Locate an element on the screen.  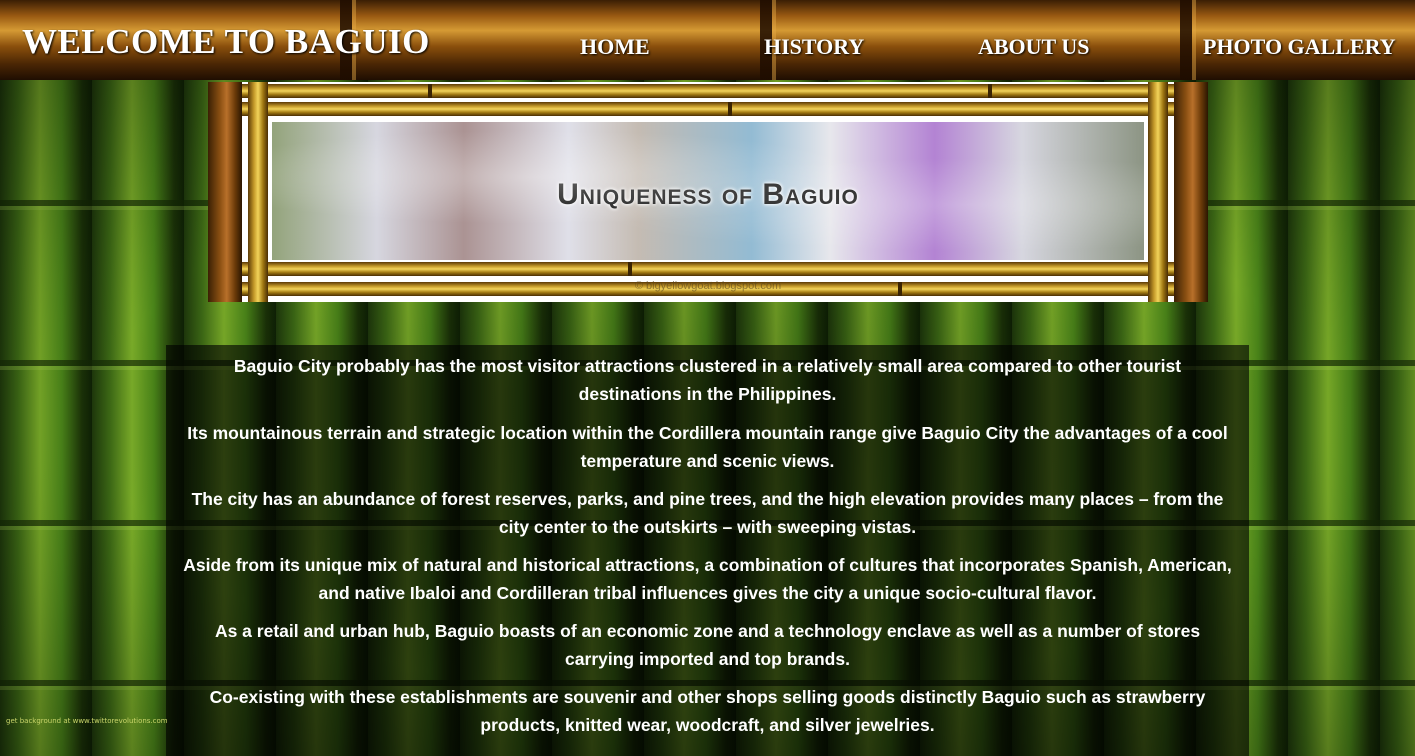
nav-link-history: HISTORY is located at coordinates (814, 47).